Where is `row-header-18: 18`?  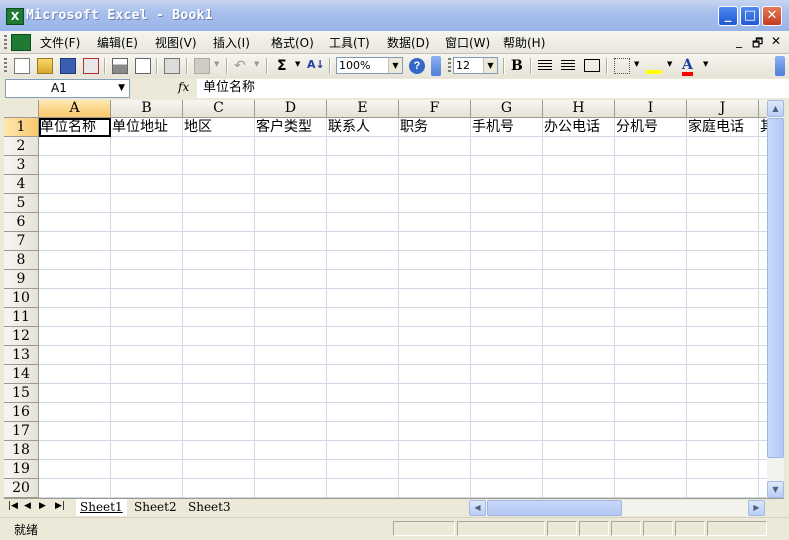
row-header-18: 18 is located at coordinates (21, 450).